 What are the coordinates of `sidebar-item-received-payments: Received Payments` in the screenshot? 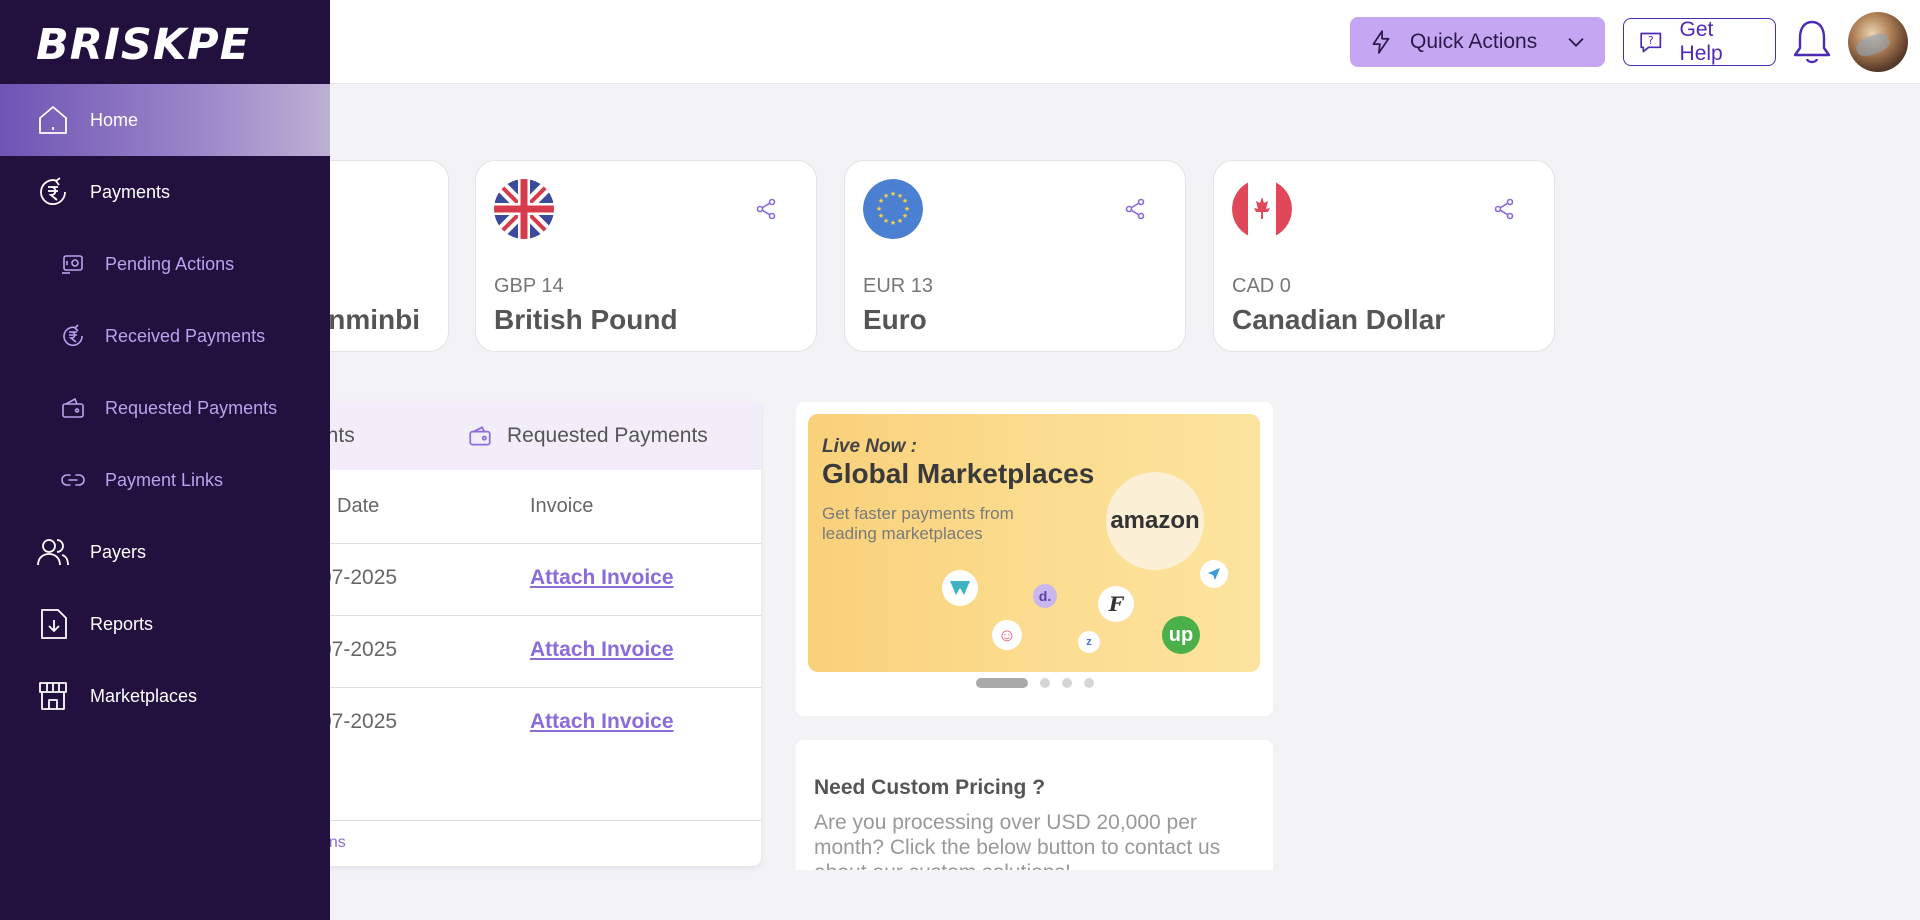 It's located at (165, 336).